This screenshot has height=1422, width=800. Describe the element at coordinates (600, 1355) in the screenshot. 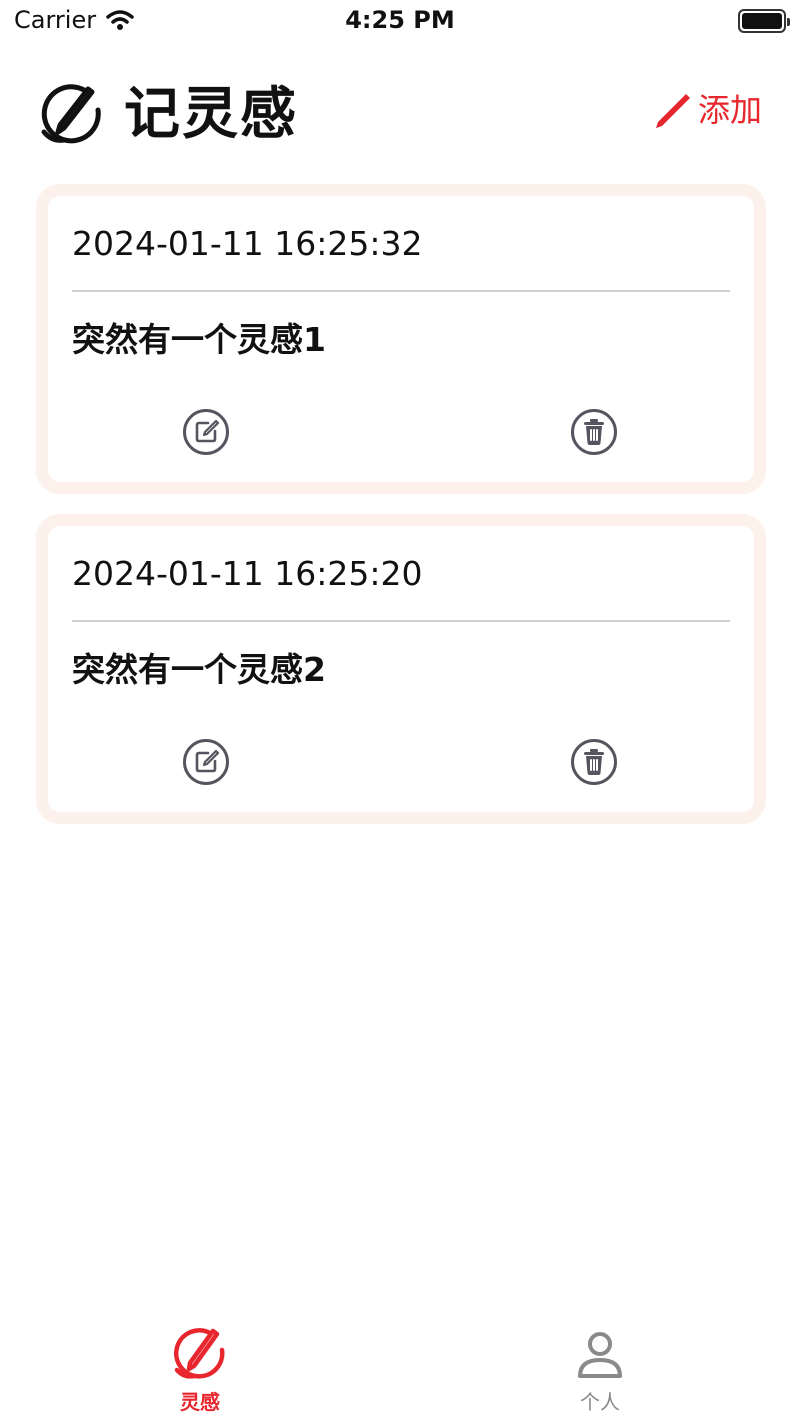

I see `person-icon` at that location.